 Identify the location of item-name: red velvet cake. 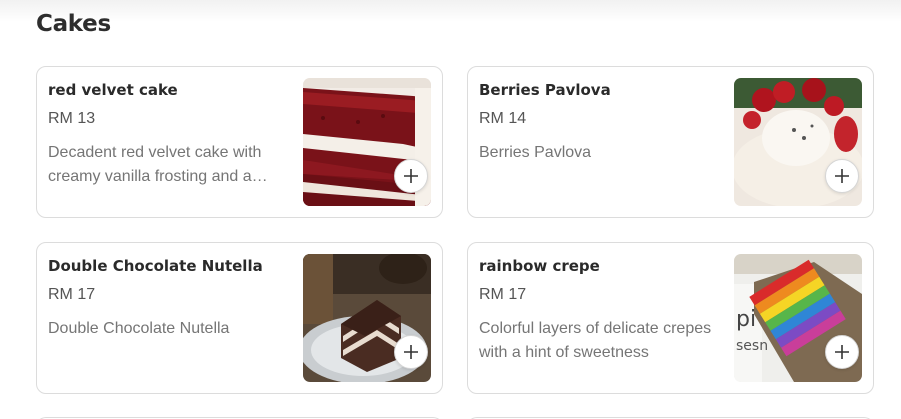
(113, 90).